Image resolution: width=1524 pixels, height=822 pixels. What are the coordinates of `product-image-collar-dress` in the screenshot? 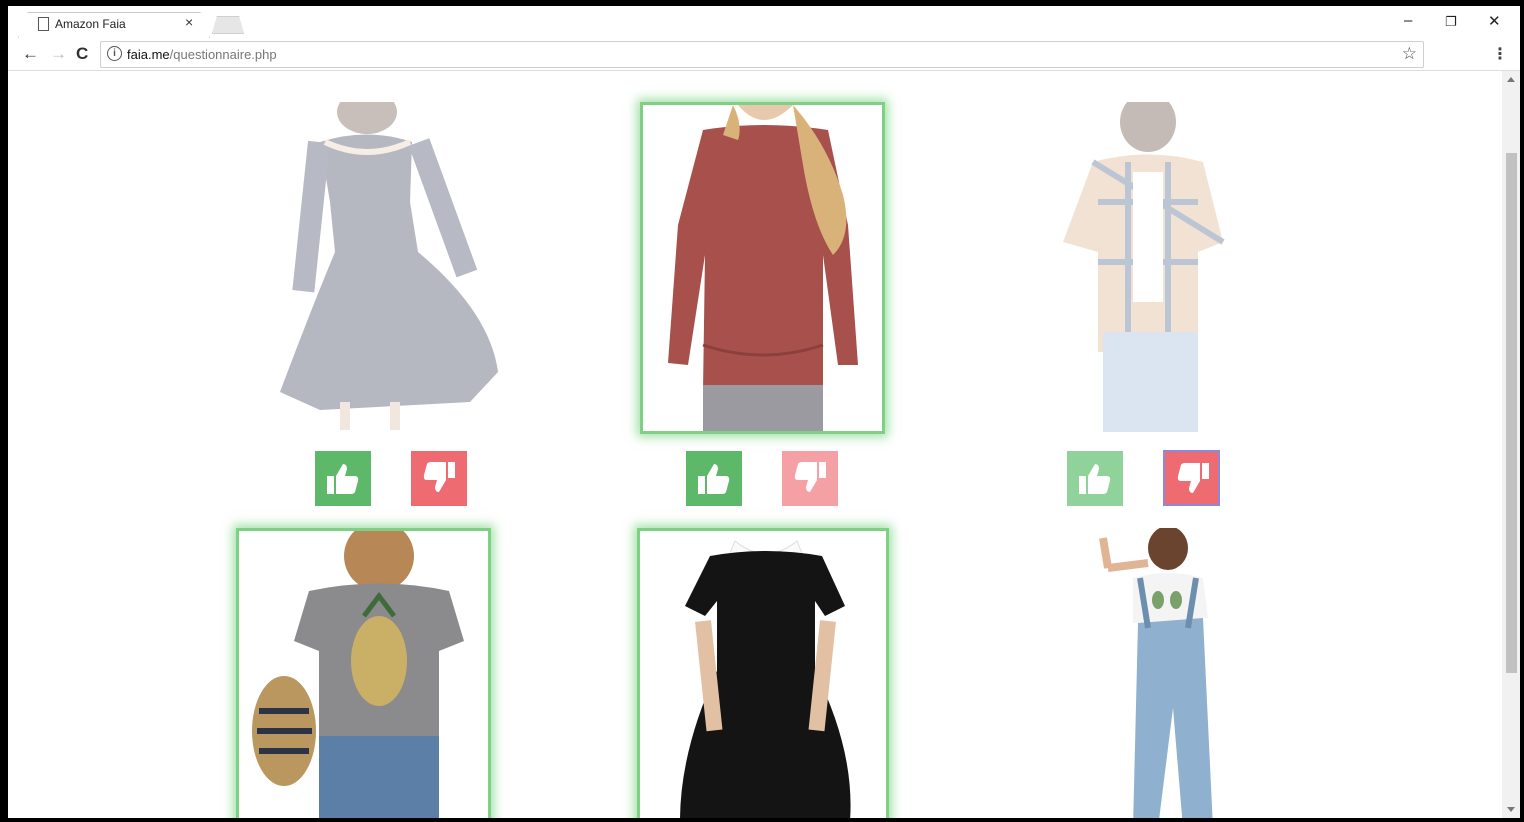 It's located at (763, 673).